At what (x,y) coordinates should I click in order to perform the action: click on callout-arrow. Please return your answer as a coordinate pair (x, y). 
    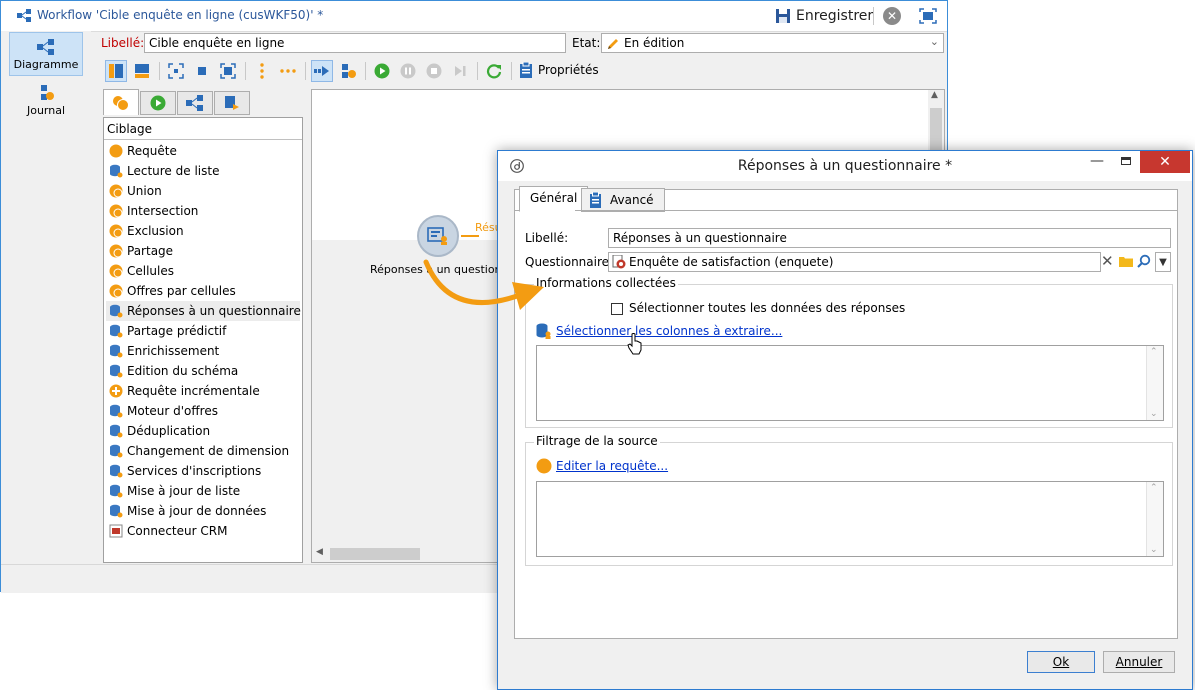
    Looking at the image, I should click on (483, 284).